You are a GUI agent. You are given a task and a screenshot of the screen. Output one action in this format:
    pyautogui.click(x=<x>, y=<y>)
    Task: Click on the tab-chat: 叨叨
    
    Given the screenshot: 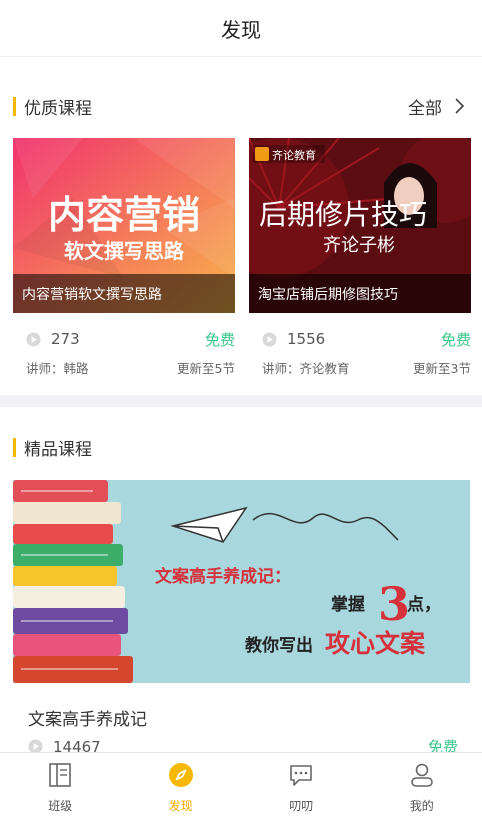 What is the action you would take?
    pyautogui.click(x=301, y=786)
    